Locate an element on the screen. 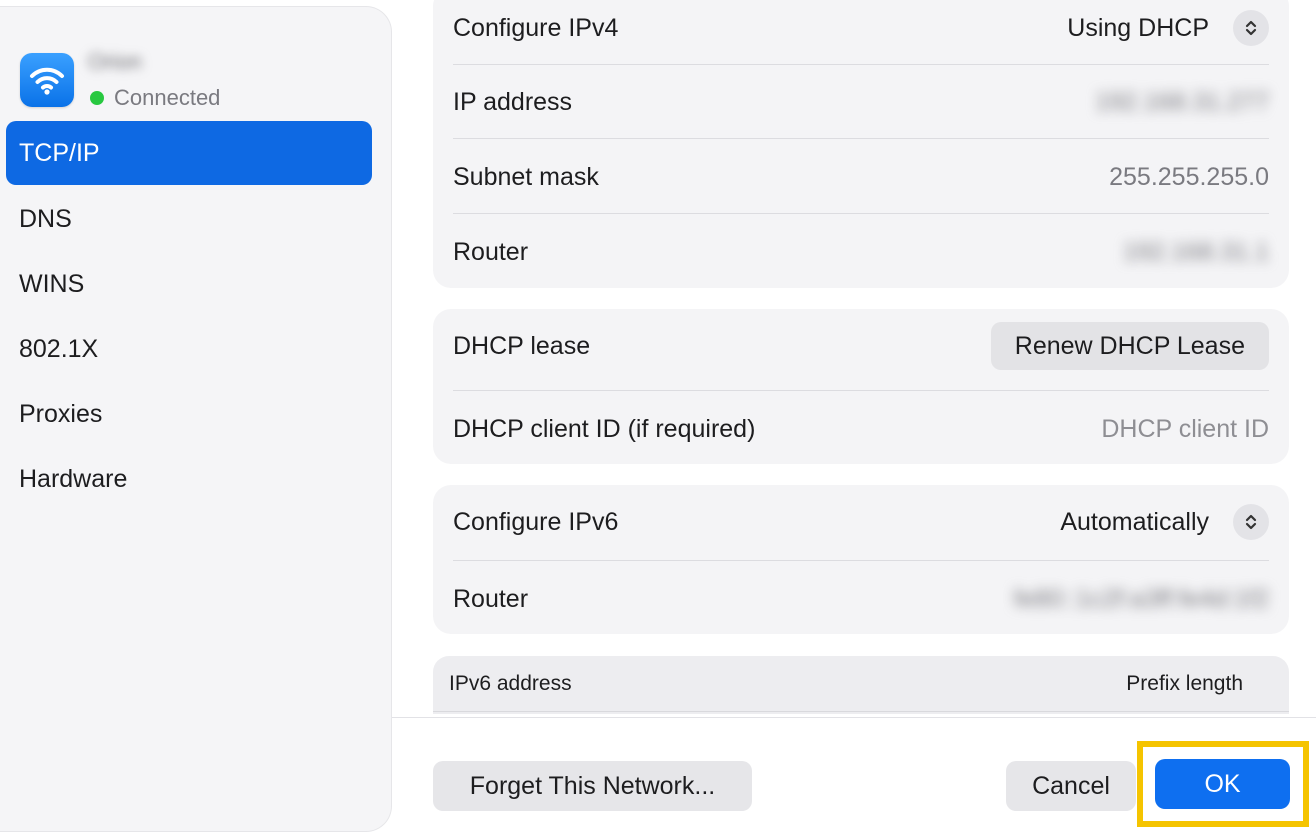 This screenshot has height=836, width=1316. renew-dhcp-lease-button: Renew DHCP Lease is located at coordinates (1129, 346).